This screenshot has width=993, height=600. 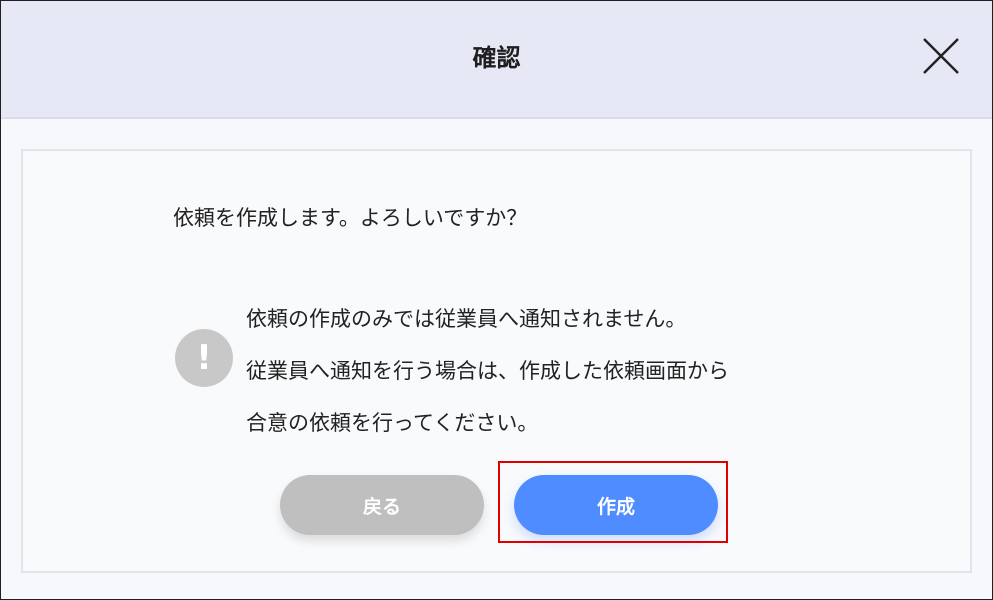 I want to click on confirm-question: 依頼を作成します。よろしいですか？, so click(x=350, y=218).